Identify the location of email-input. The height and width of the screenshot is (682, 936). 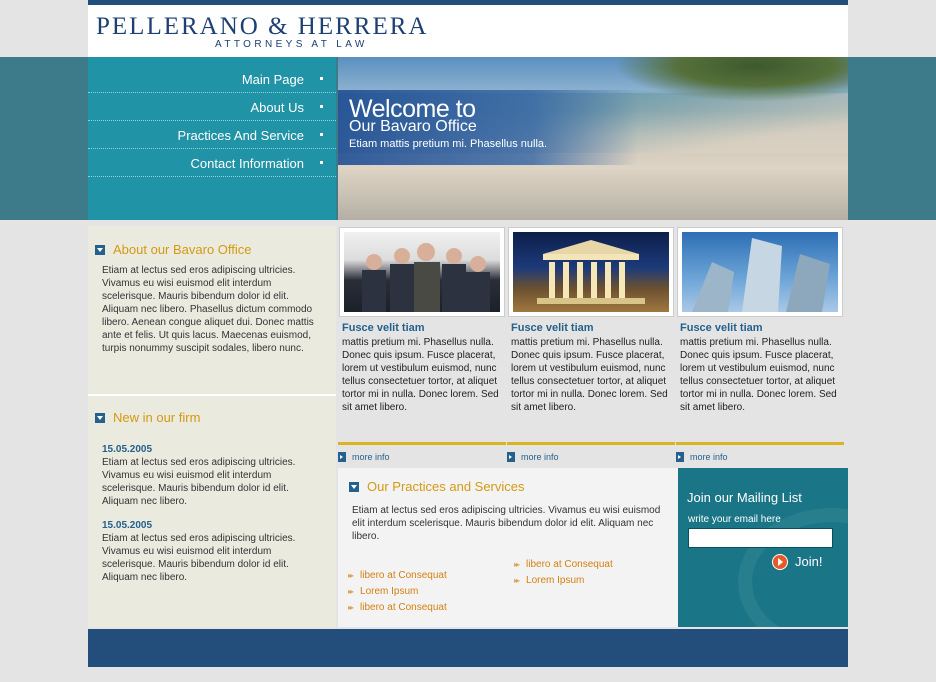
(760, 538).